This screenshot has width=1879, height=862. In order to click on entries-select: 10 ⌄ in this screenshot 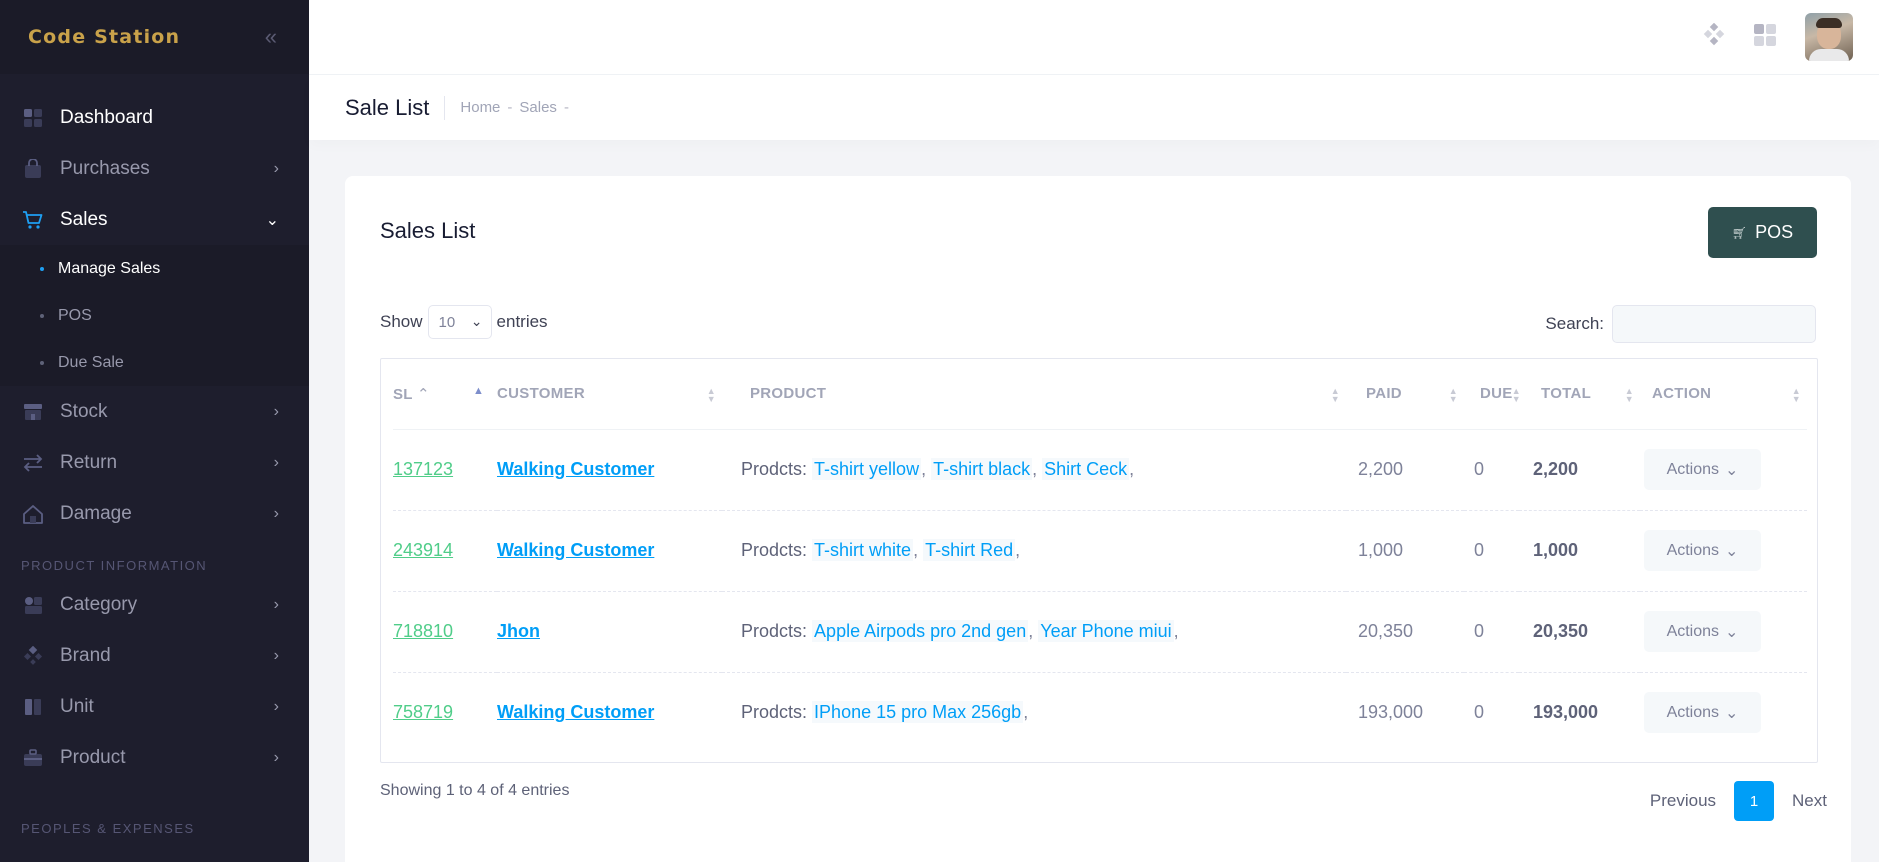, I will do `click(459, 322)`.